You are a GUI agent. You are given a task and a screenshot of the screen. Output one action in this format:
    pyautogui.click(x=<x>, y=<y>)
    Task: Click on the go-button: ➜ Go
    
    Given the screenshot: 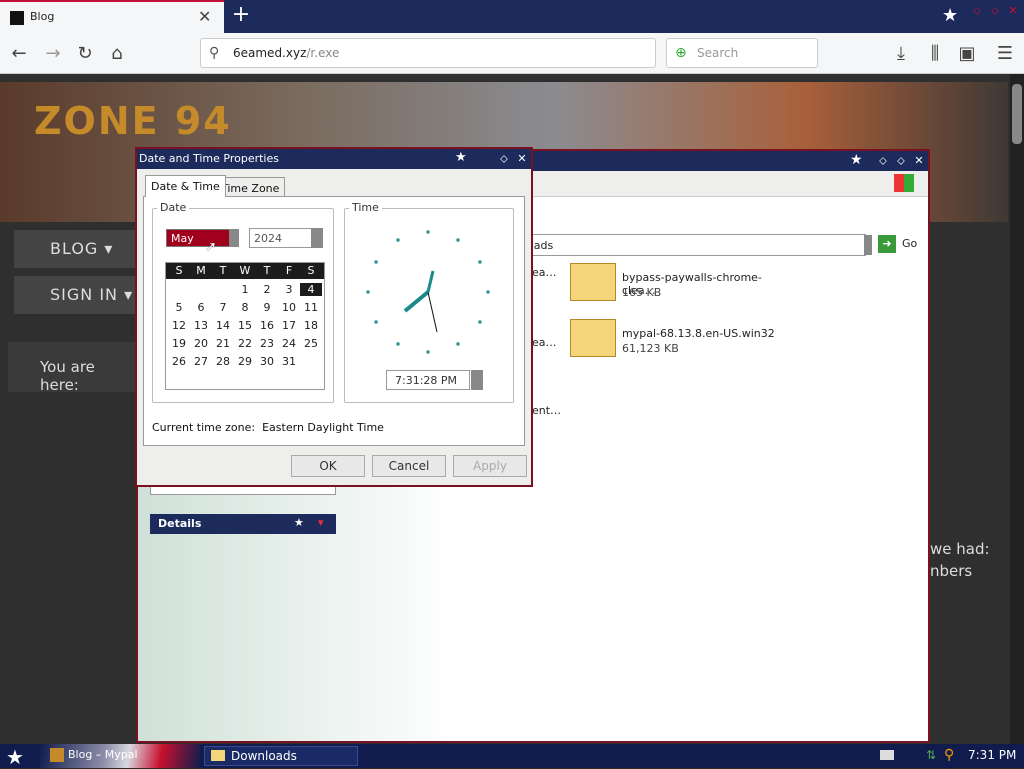 What is the action you would take?
    pyautogui.click(x=897, y=245)
    